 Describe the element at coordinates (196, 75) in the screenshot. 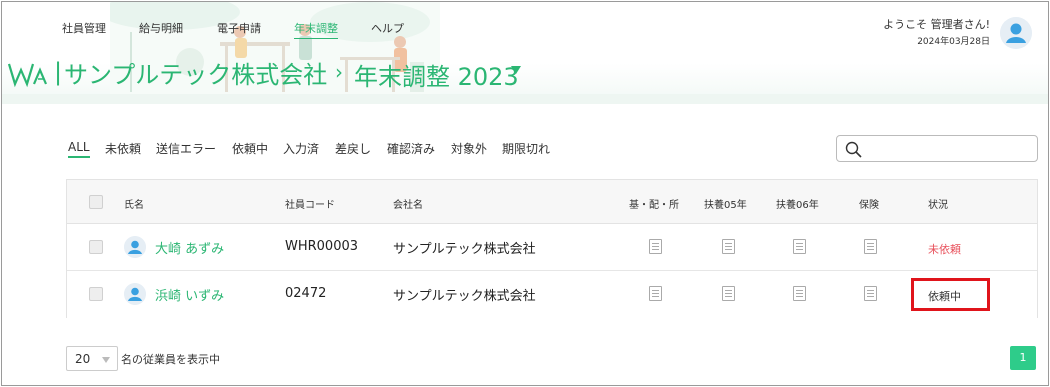

I see `company-name: サンプルテック株式会社` at that location.